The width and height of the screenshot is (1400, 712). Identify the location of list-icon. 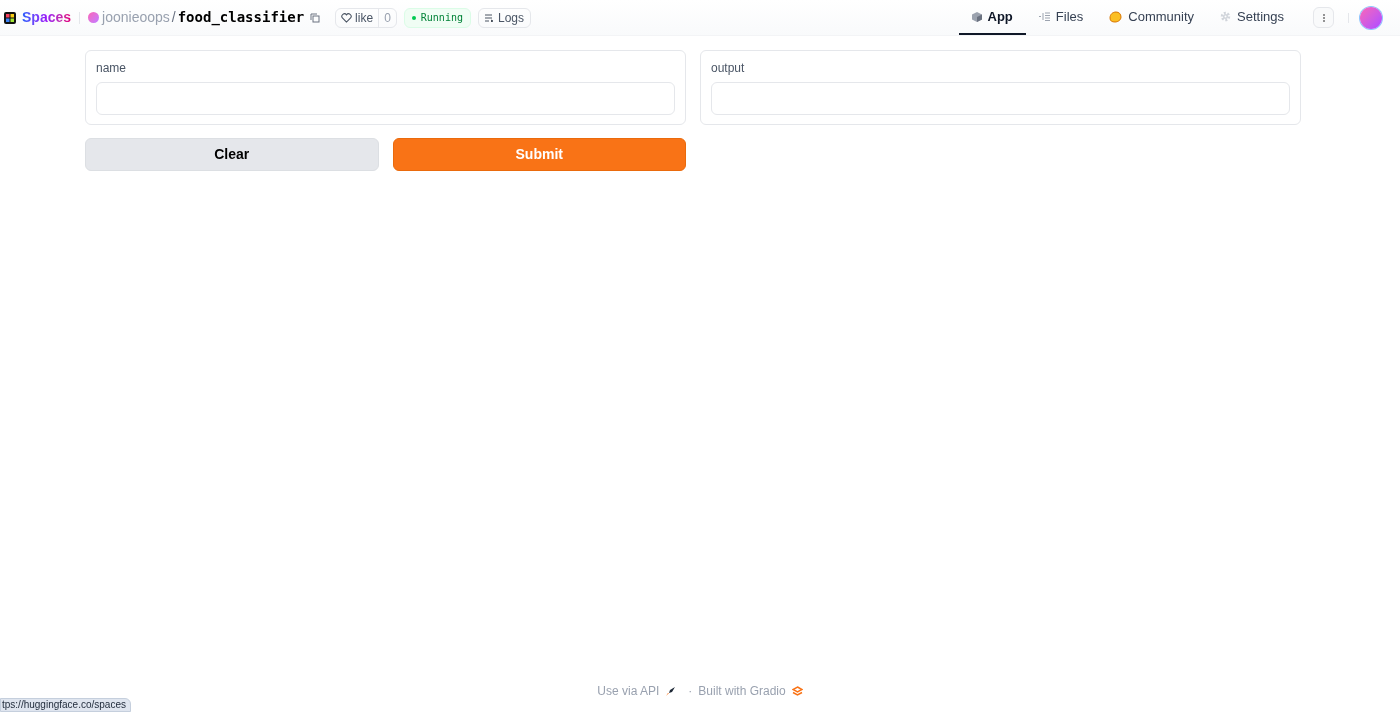
(489, 17).